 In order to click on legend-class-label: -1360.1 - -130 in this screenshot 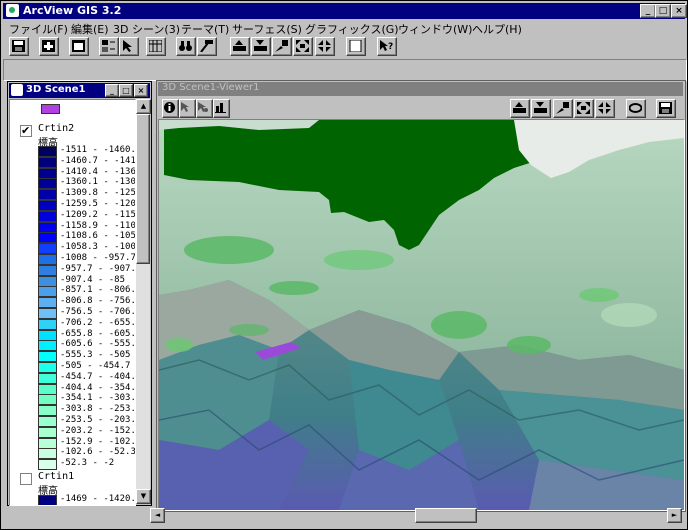, I will do `click(98, 182)`.